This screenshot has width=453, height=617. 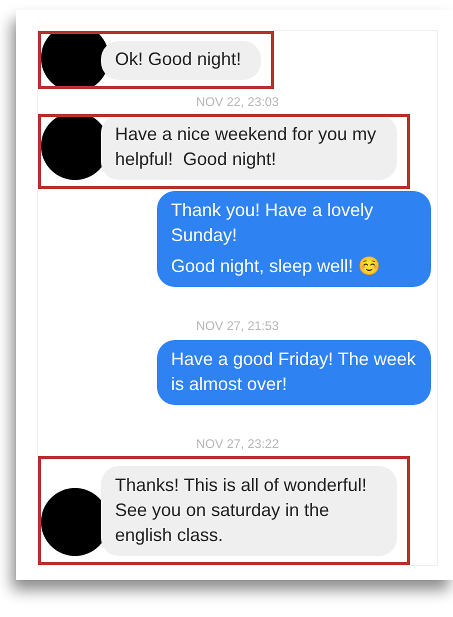 What do you see at coordinates (249, 148) in the screenshot?
I see `message-bubble: Have a nice weekend for you my helpful! Good night!` at bounding box center [249, 148].